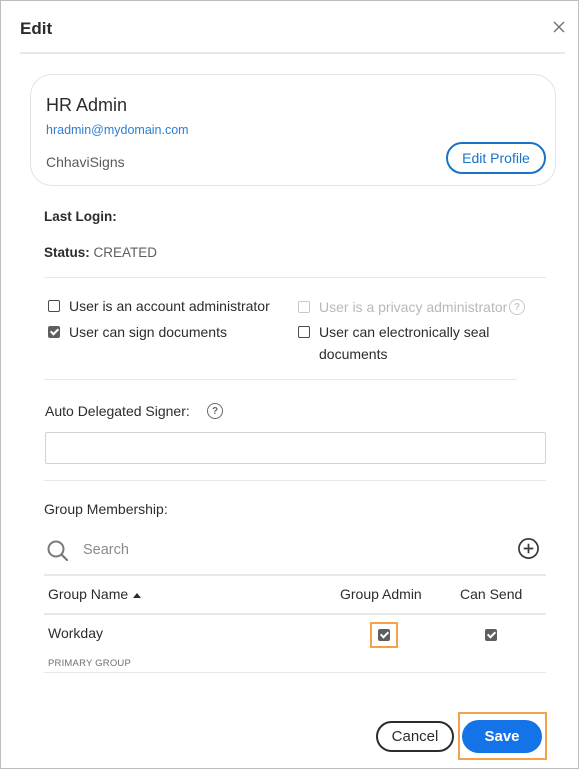 Image resolution: width=579 pixels, height=769 pixels. I want to click on group-membership-label: Group Membership:, so click(106, 509).